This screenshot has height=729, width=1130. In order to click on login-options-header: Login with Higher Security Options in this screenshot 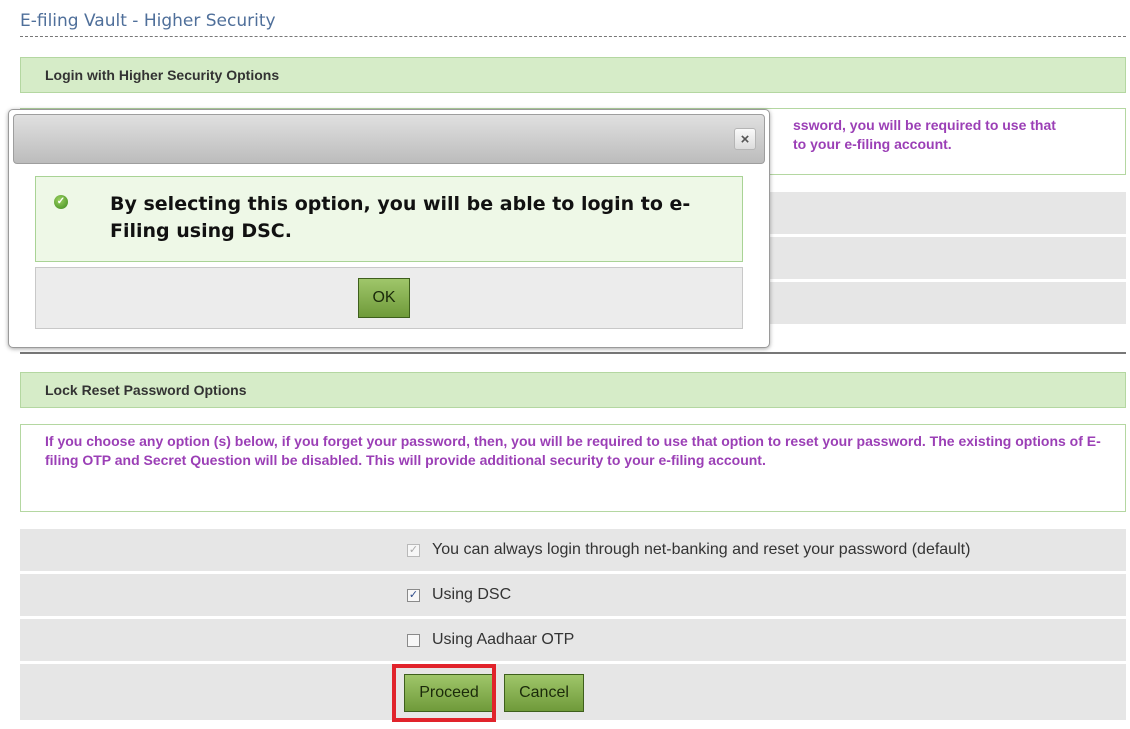, I will do `click(573, 75)`.